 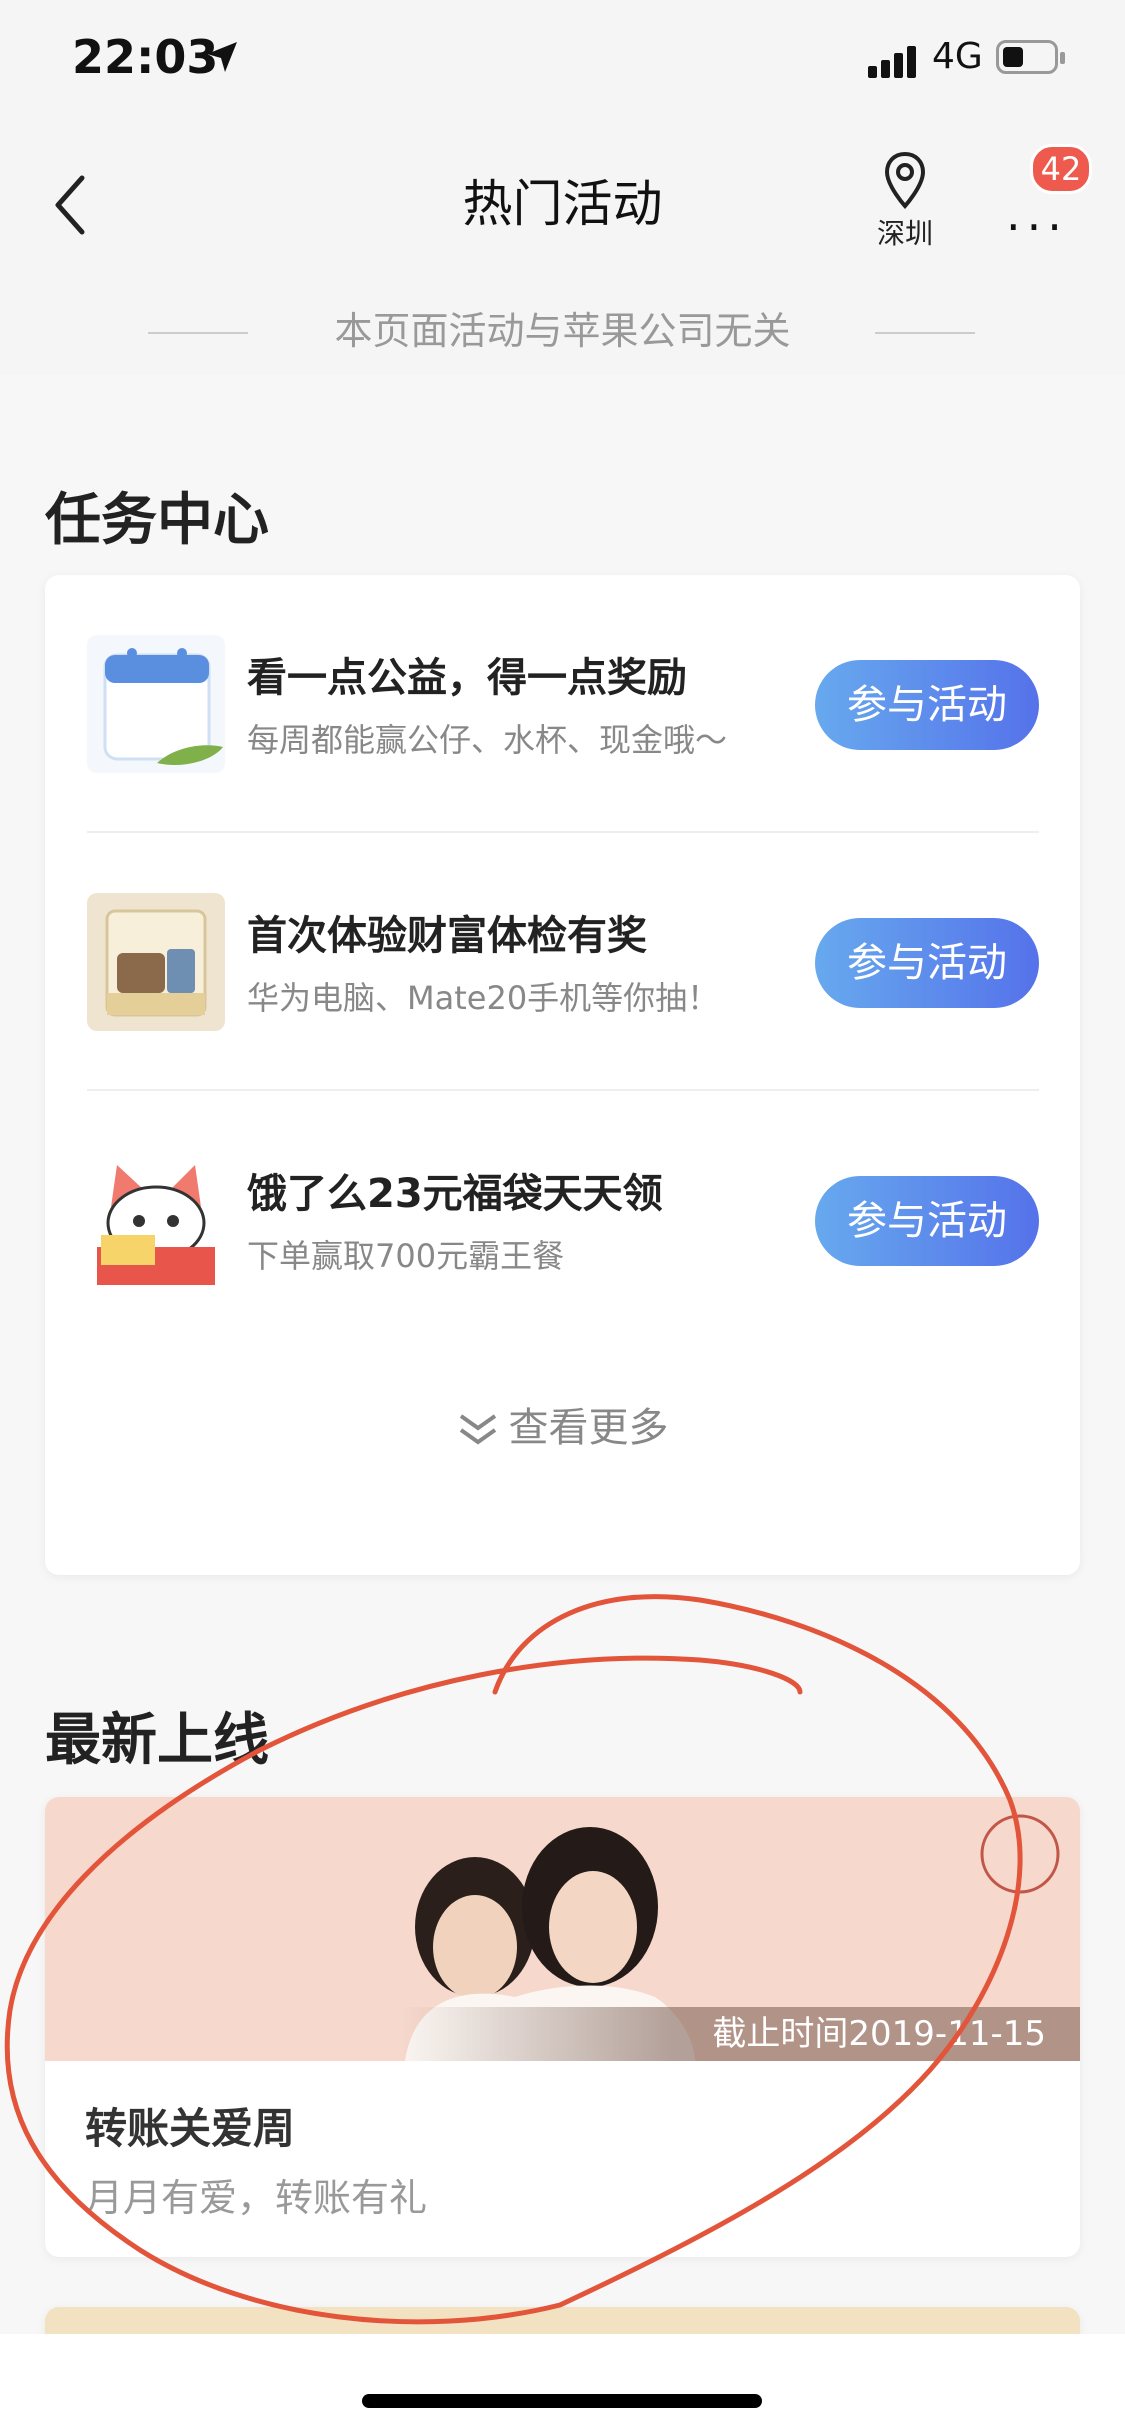 I want to click on disclaimer-text: 本页面活动与苹果公司无关, so click(x=562, y=331).